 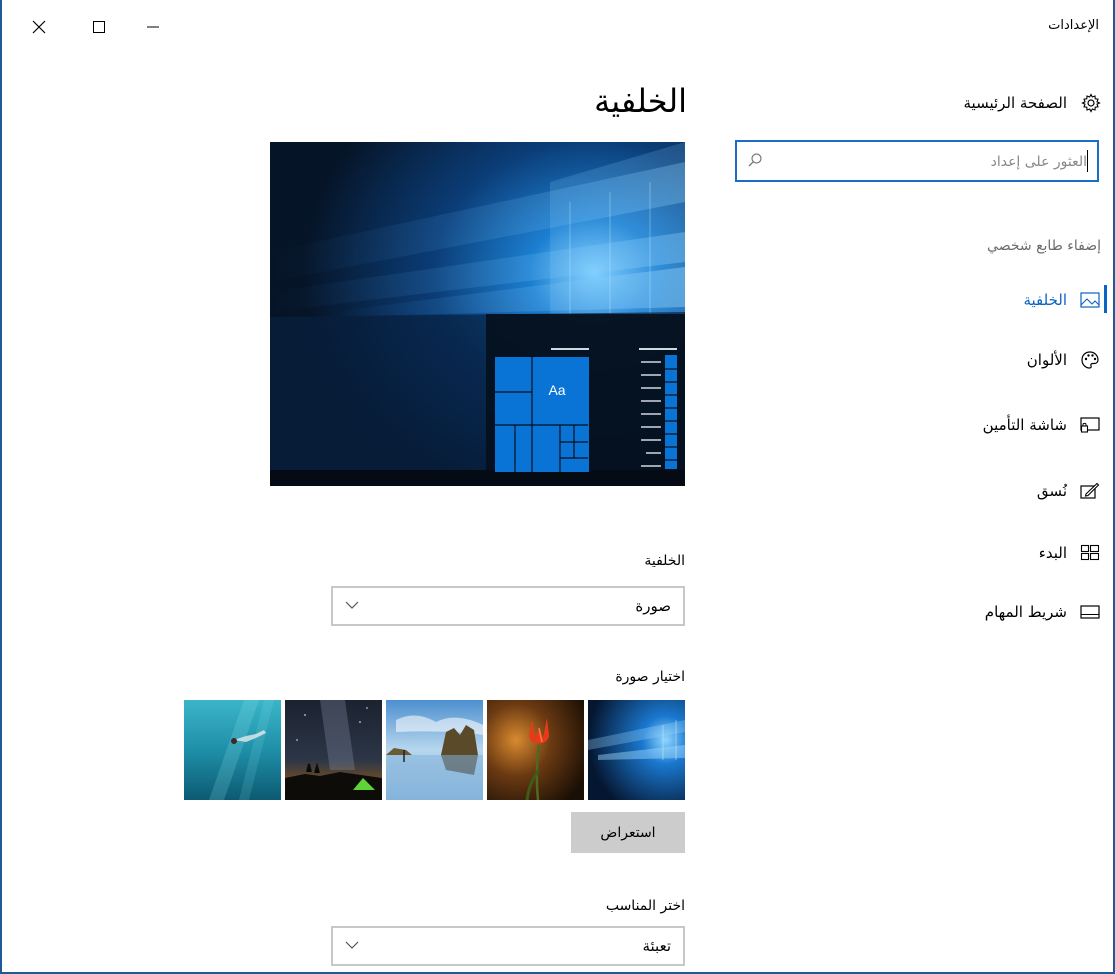 What do you see at coordinates (1, 487) in the screenshot?
I see `window-border-left` at bounding box center [1, 487].